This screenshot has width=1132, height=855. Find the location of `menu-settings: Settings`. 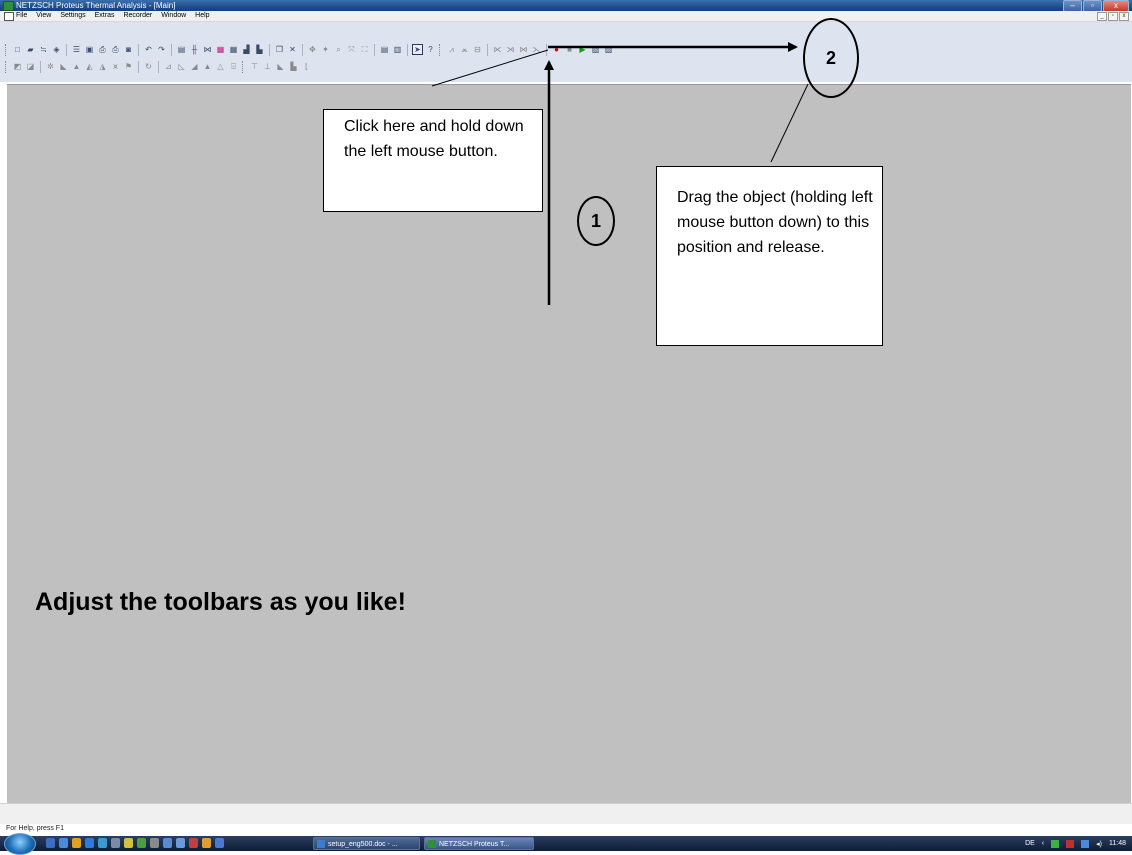

menu-settings: Settings is located at coordinates (72, 16).